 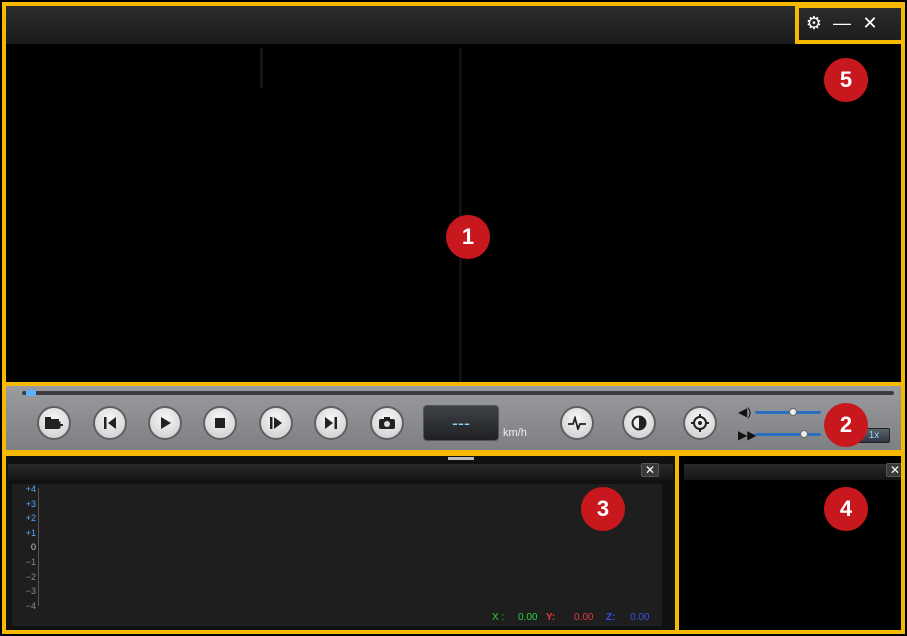 I want to click on callout-5: 5, so click(x=846, y=80).